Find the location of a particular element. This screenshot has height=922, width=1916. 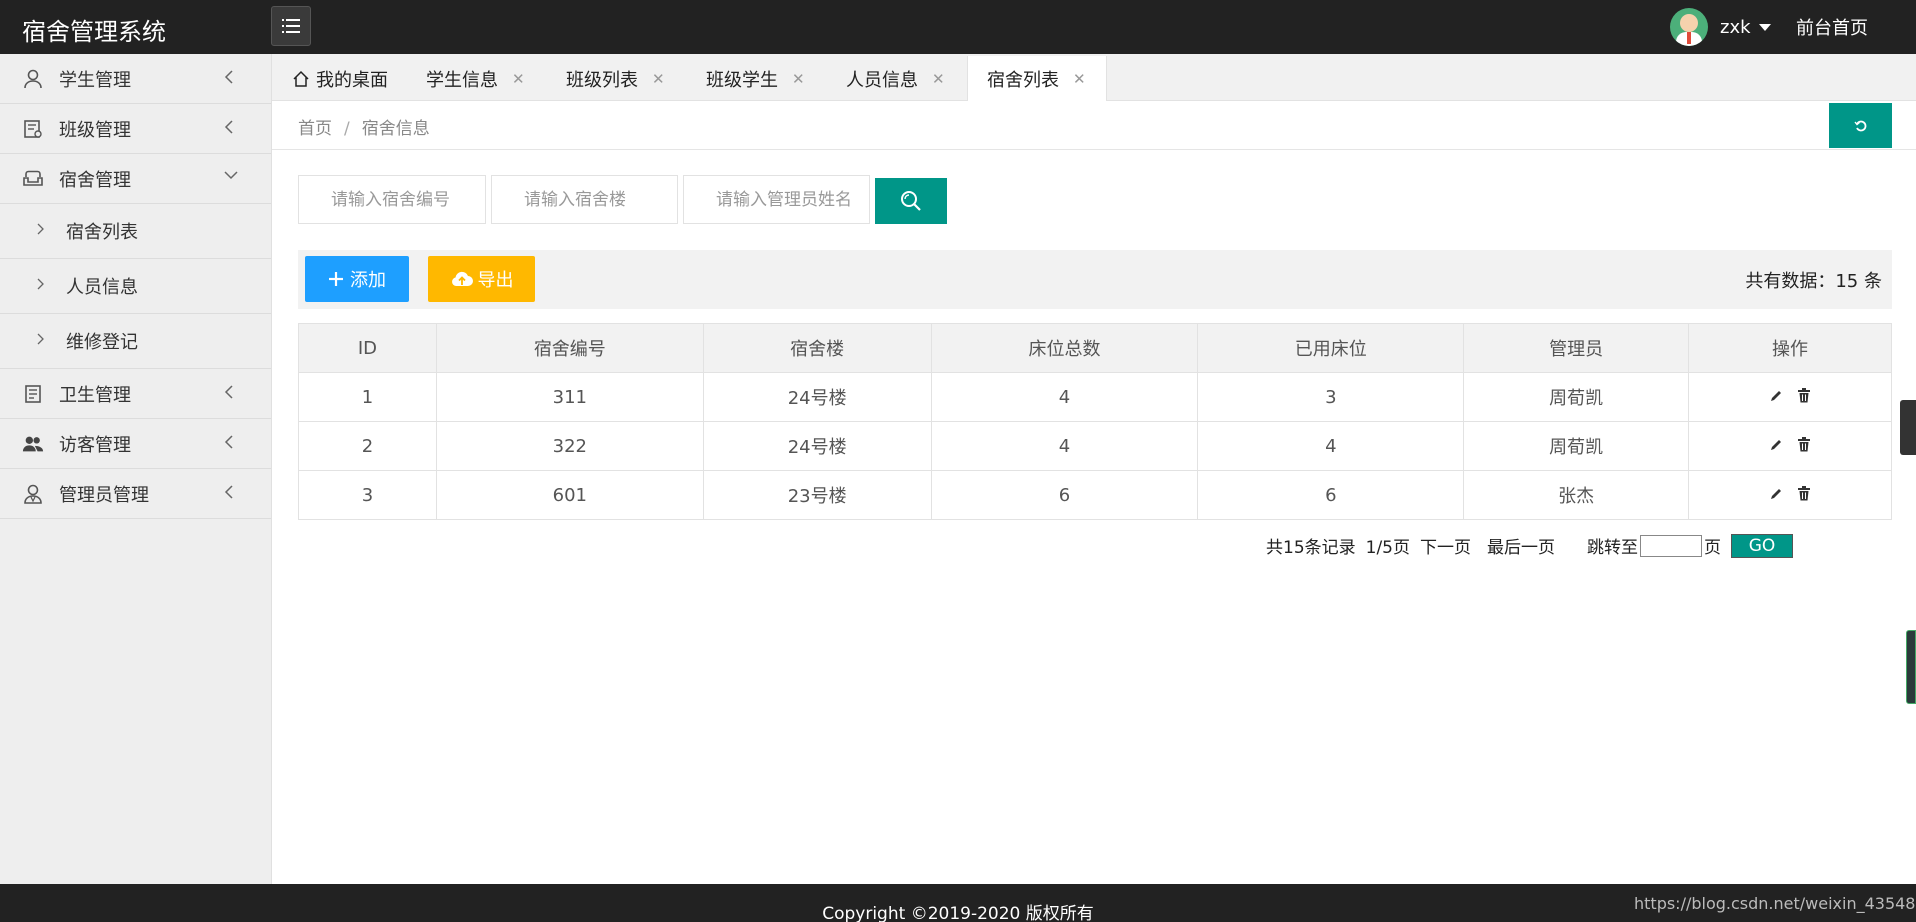

page-info: 1/5页 is located at coordinates (1387, 548).